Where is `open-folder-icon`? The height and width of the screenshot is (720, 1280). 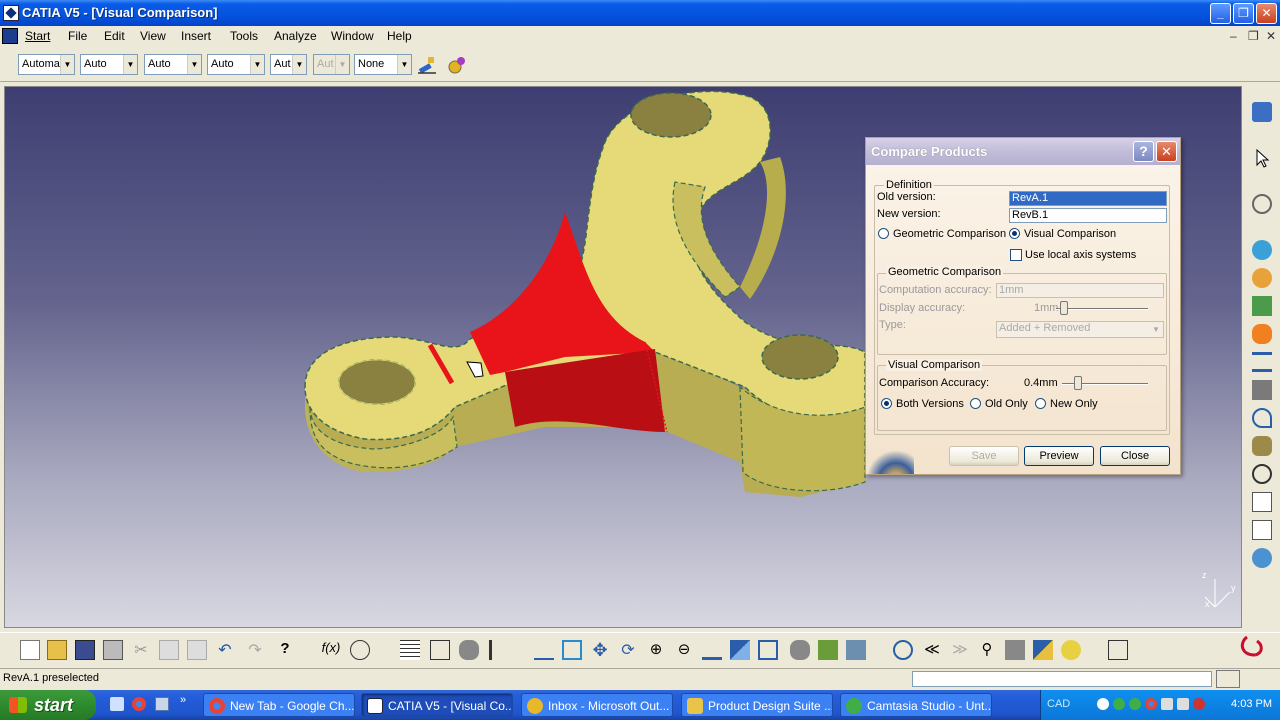 open-folder-icon is located at coordinates (57, 650).